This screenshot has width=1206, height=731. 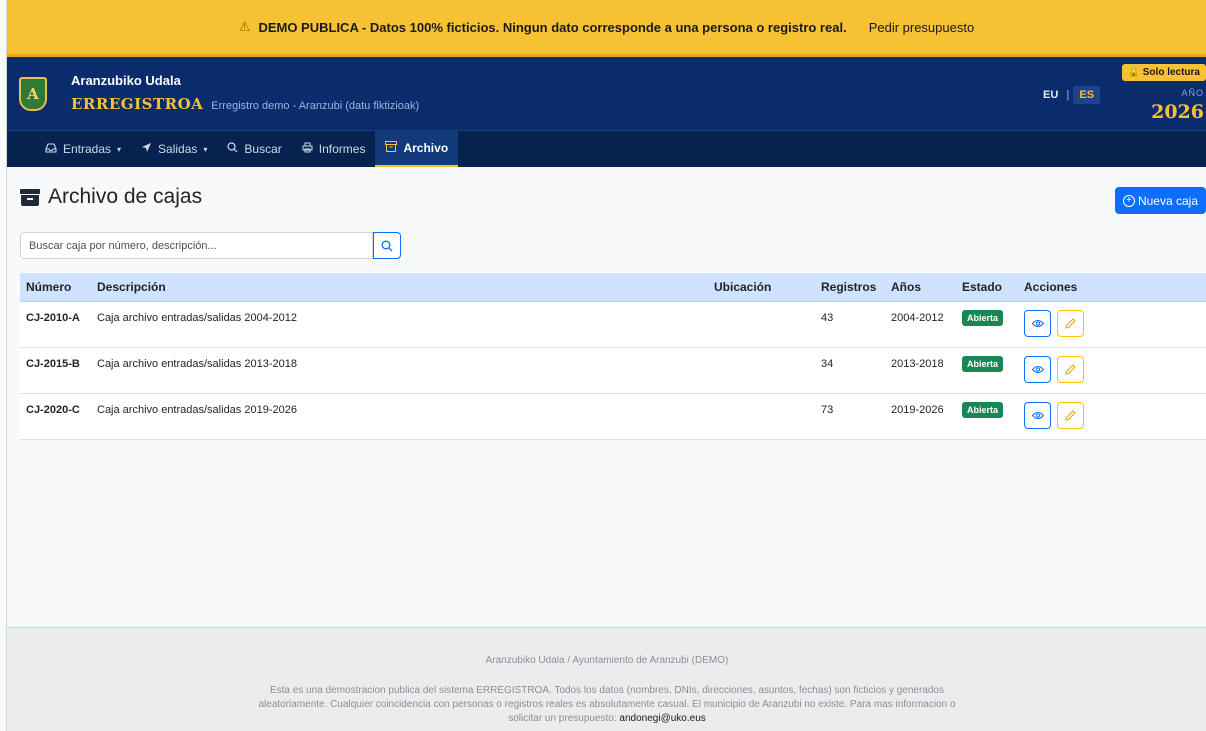 What do you see at coordinates (850, 370) in the screenshot?
I see `cell-registros: 34` at bounding box center [850, 370].